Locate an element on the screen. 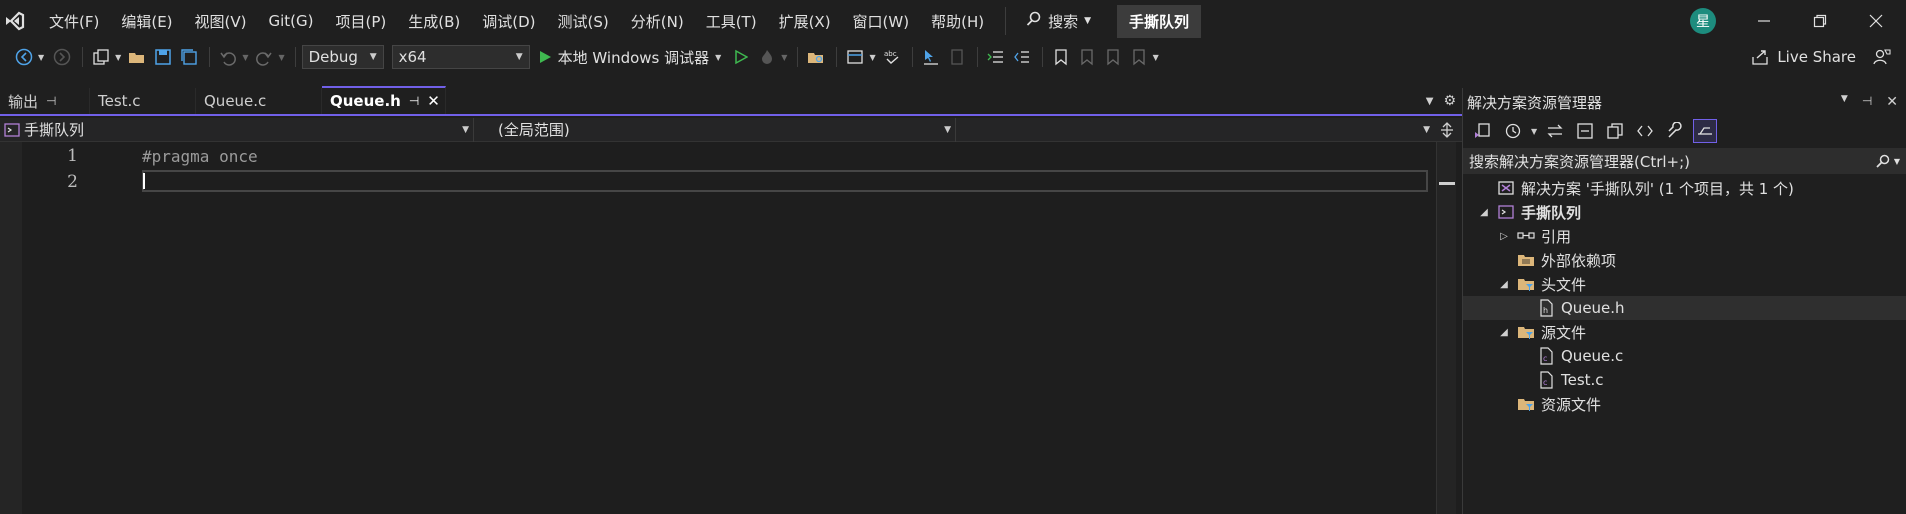 The width and height of the screenshot is (1906, 514). member-dropdown: ▼ is located at coordinates (1195, 130).